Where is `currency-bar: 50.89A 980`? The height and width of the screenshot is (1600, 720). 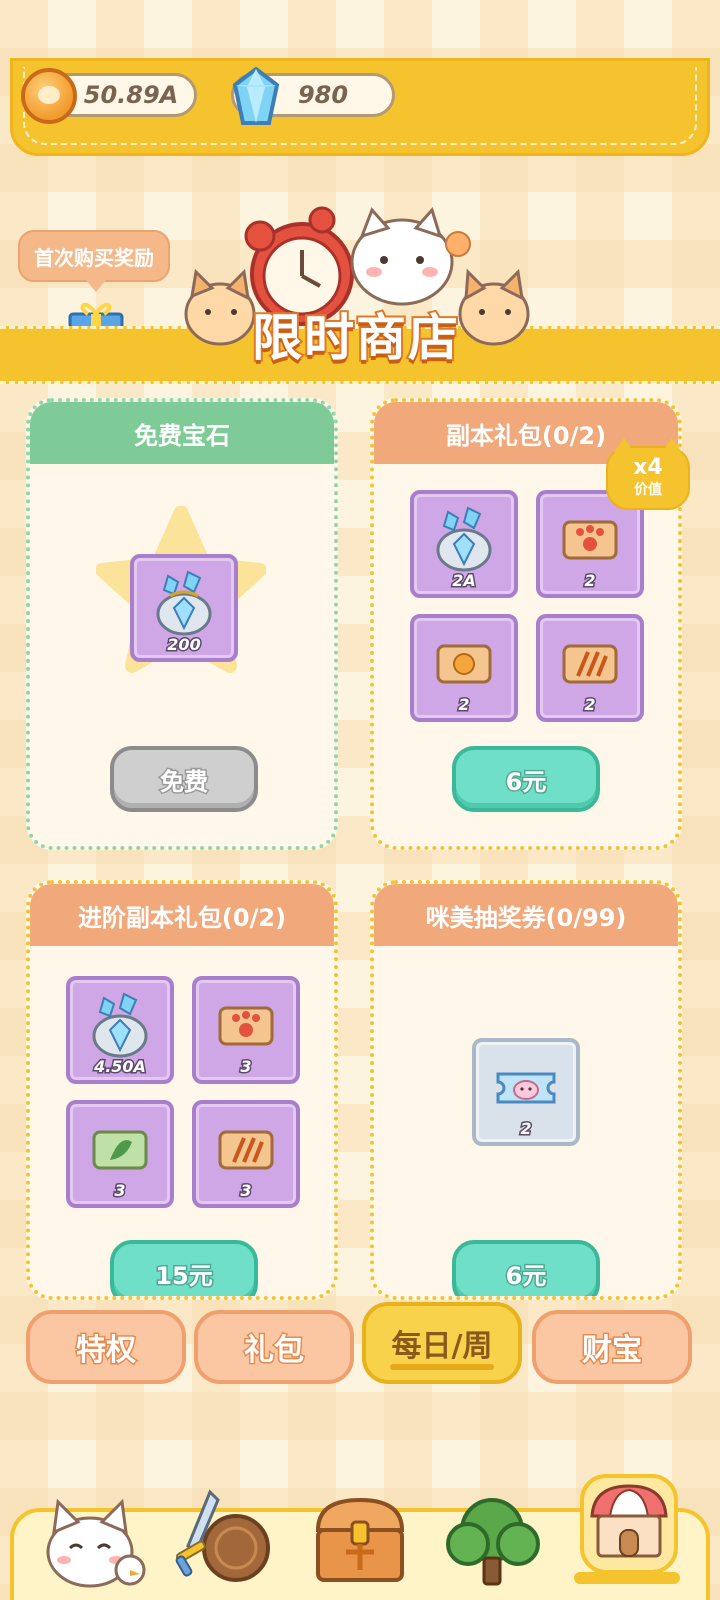
currency-bar: 50.89A 980 is located at coordinates (360, 107).